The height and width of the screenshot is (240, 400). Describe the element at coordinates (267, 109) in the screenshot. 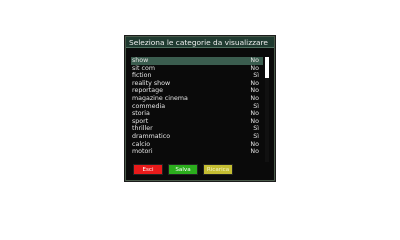

I see `list-scrollbar` at that location.